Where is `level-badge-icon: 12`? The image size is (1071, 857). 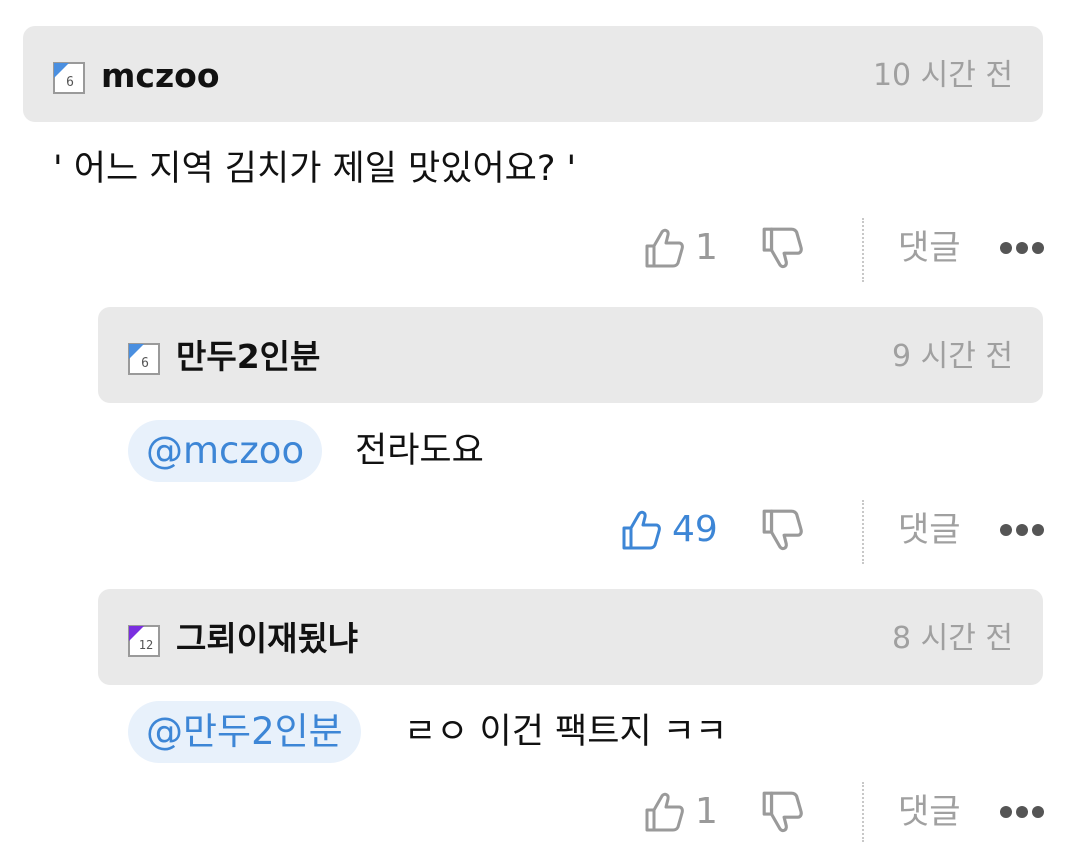 level-badge-icon: 12 is located at coordinates (144, 641).